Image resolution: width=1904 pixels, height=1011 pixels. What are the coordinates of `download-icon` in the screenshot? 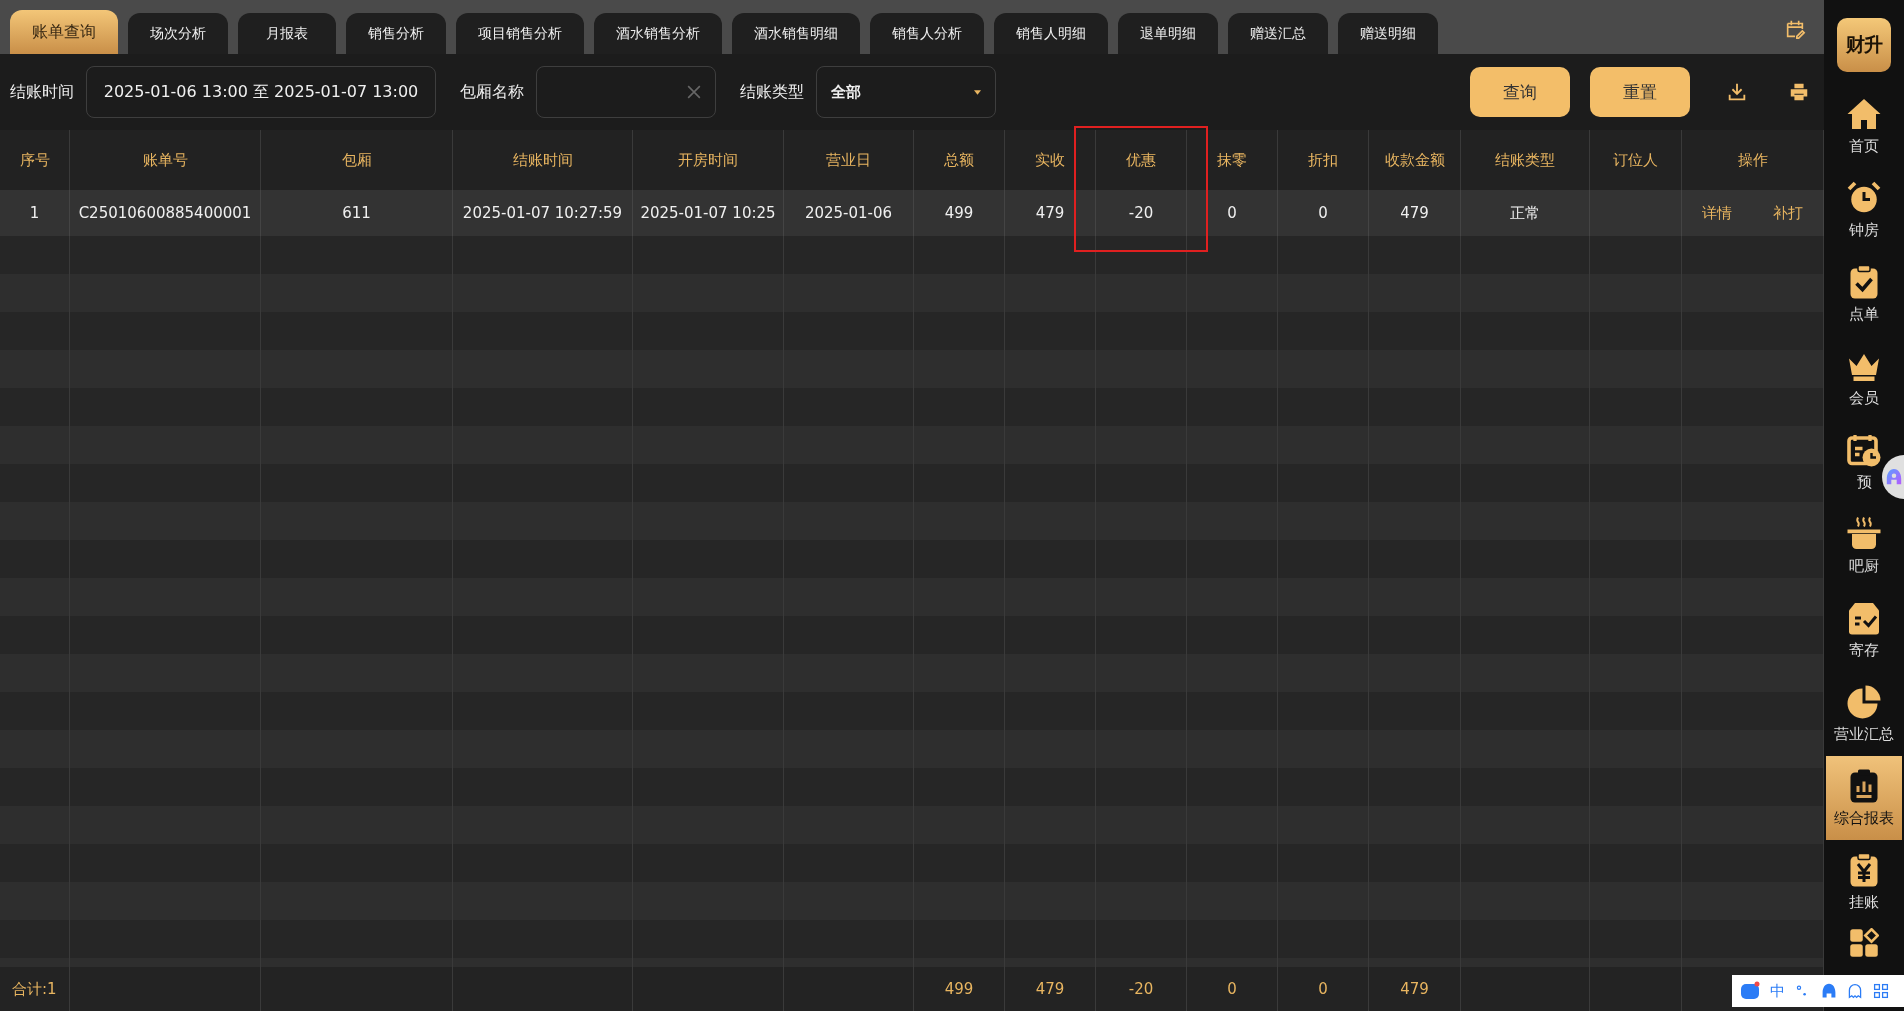 It's located at (1737, 92).